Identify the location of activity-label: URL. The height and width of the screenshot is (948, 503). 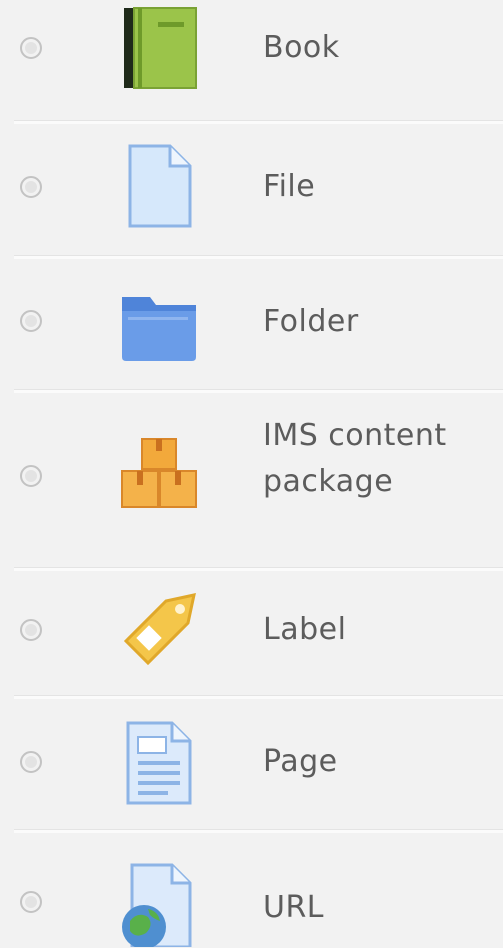
(294, 907).